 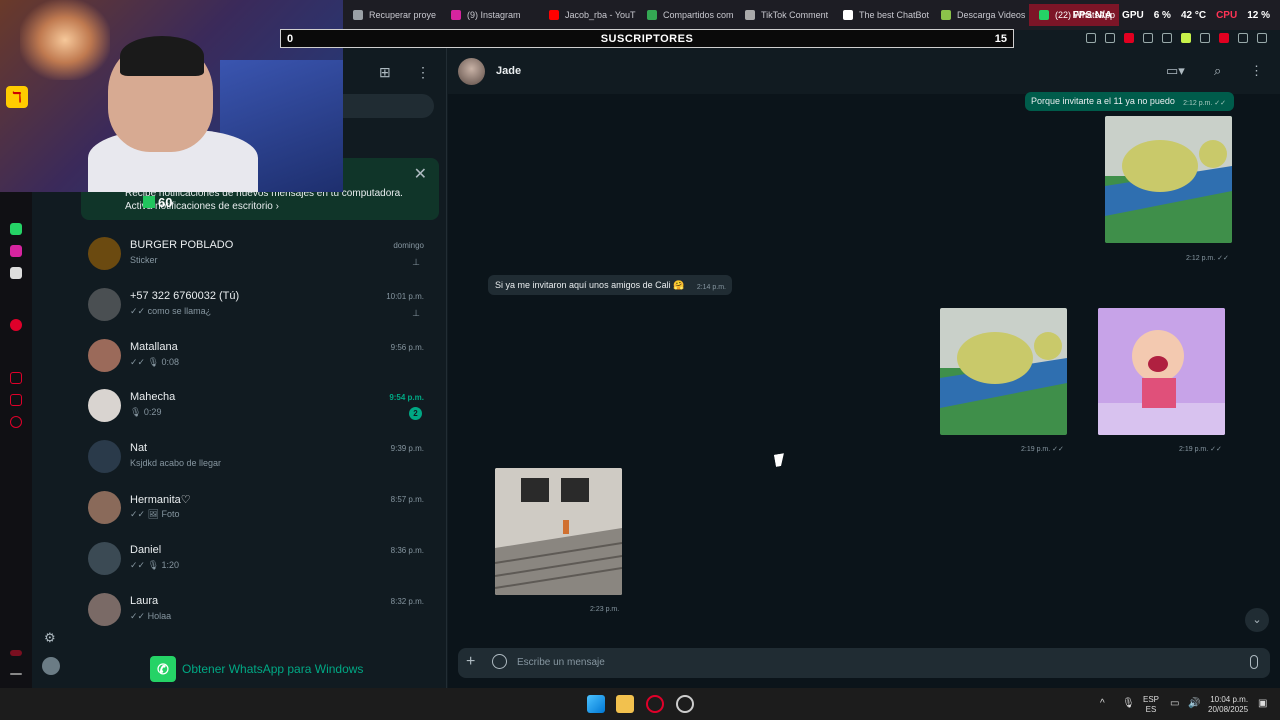 What do you see at coordinates (1042, 449) in the screenshot?
I see `message-time: 2:19 p.m. ✓✓` at bounding box center [1042, 449].